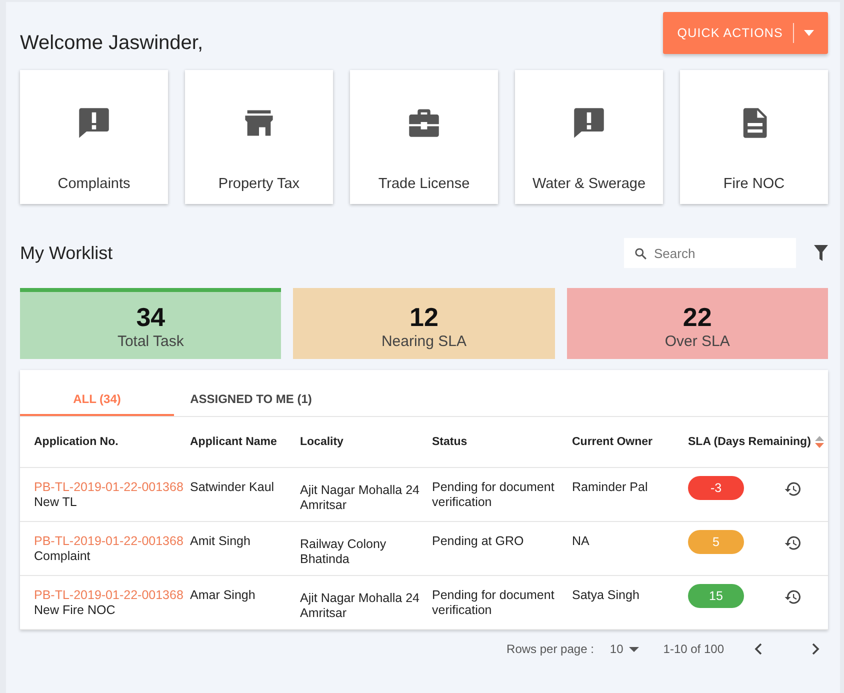  I want to click on table-cell-text: Satwinder Kaul, so click(233, 488).